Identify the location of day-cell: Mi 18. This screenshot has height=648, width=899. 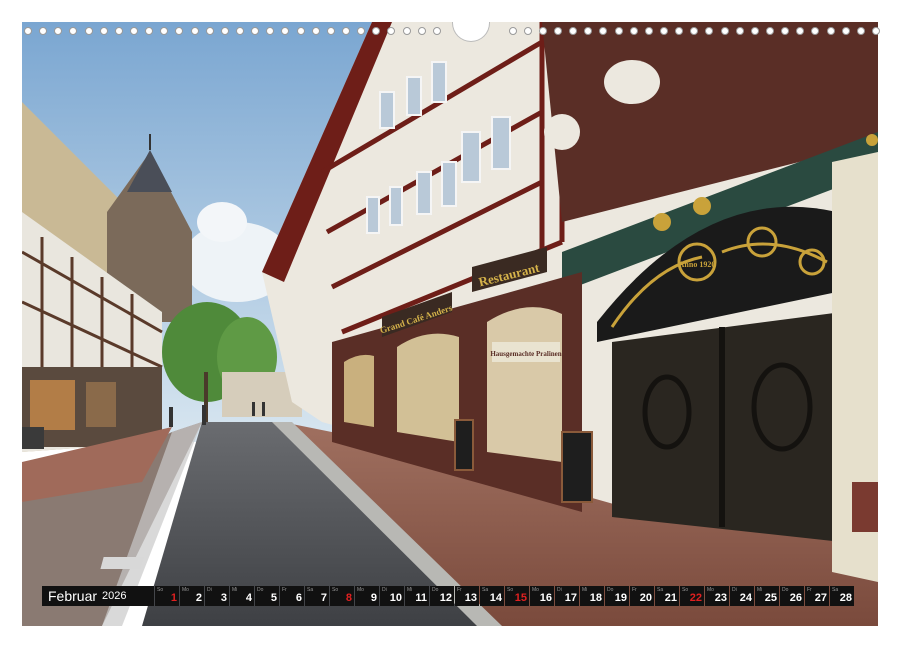
(592, 596).